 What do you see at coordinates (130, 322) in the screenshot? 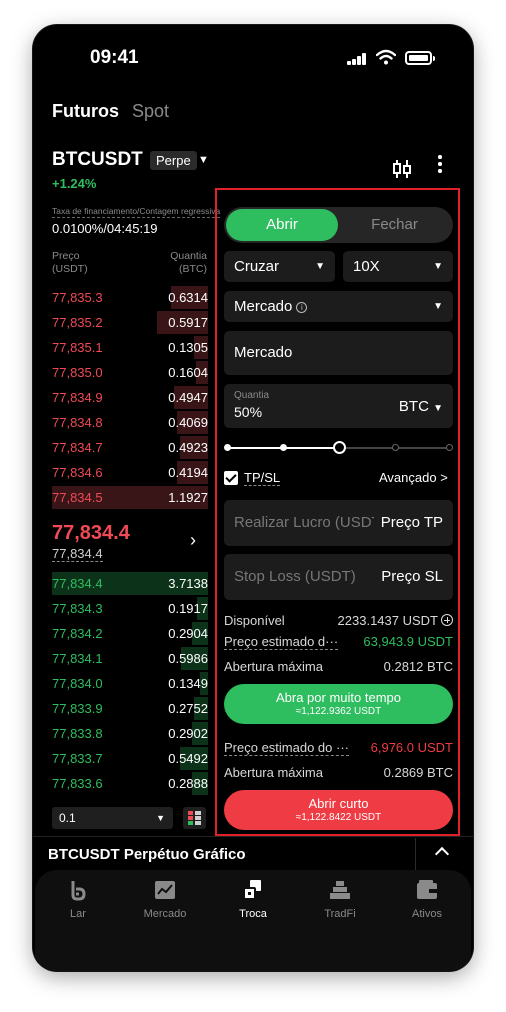
I see `ask-row: 77,835.2 0.5917` at bounding box center [130, 322].